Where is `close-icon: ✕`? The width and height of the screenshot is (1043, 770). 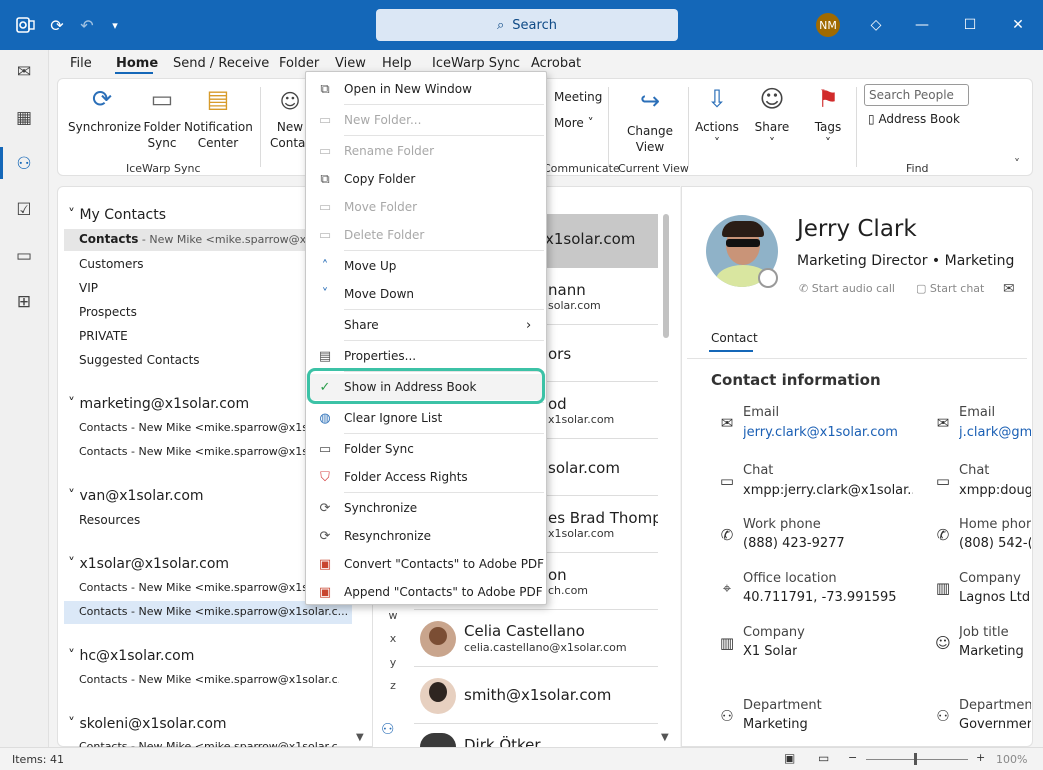 close-icon: ✕ is located at coordinates (1018, 25).